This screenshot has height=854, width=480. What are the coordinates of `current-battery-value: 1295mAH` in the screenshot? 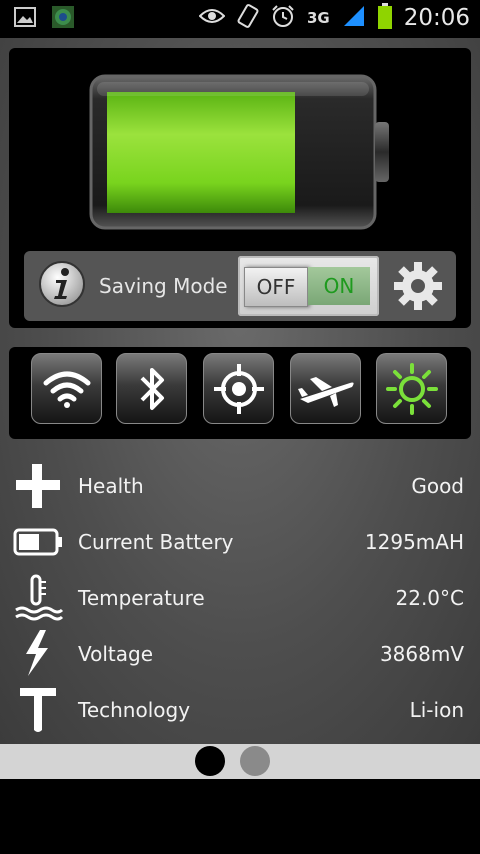 It's located at (414, 542).